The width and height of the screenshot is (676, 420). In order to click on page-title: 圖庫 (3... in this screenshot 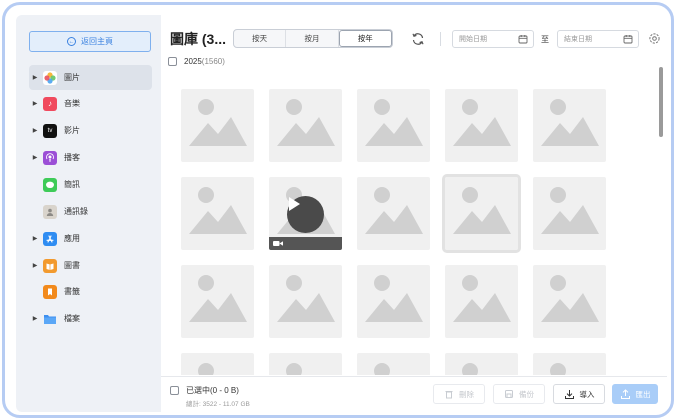, I will do `click(198, 39)`.